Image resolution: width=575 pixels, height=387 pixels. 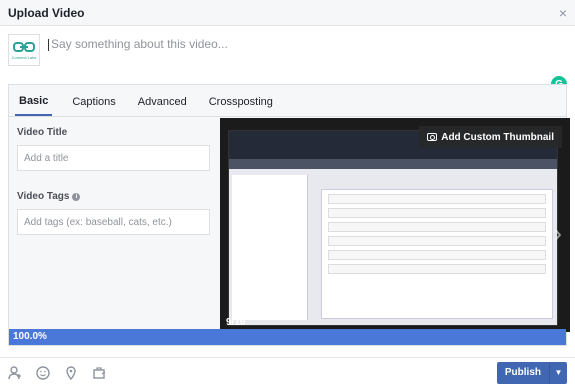 What do you see at coordinates (287, 101) in the screenshot?
I see `tabs: Basic Captions Advanced Crossposting` at bounding box center [287, 101].